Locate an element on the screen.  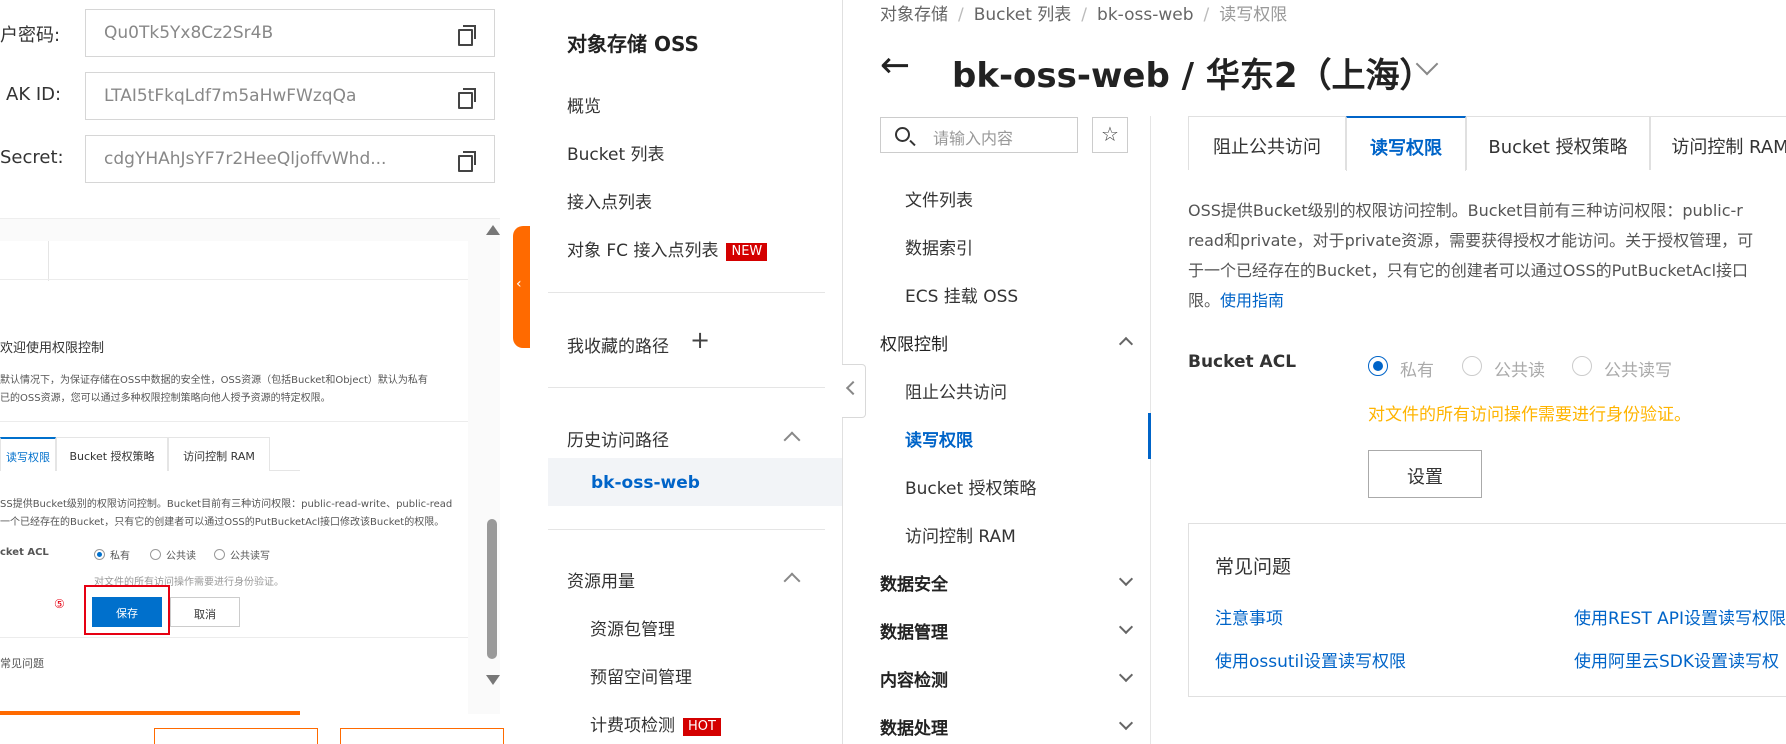
panel-collapse-tab: ‹ is located at coordinates (522, 287).